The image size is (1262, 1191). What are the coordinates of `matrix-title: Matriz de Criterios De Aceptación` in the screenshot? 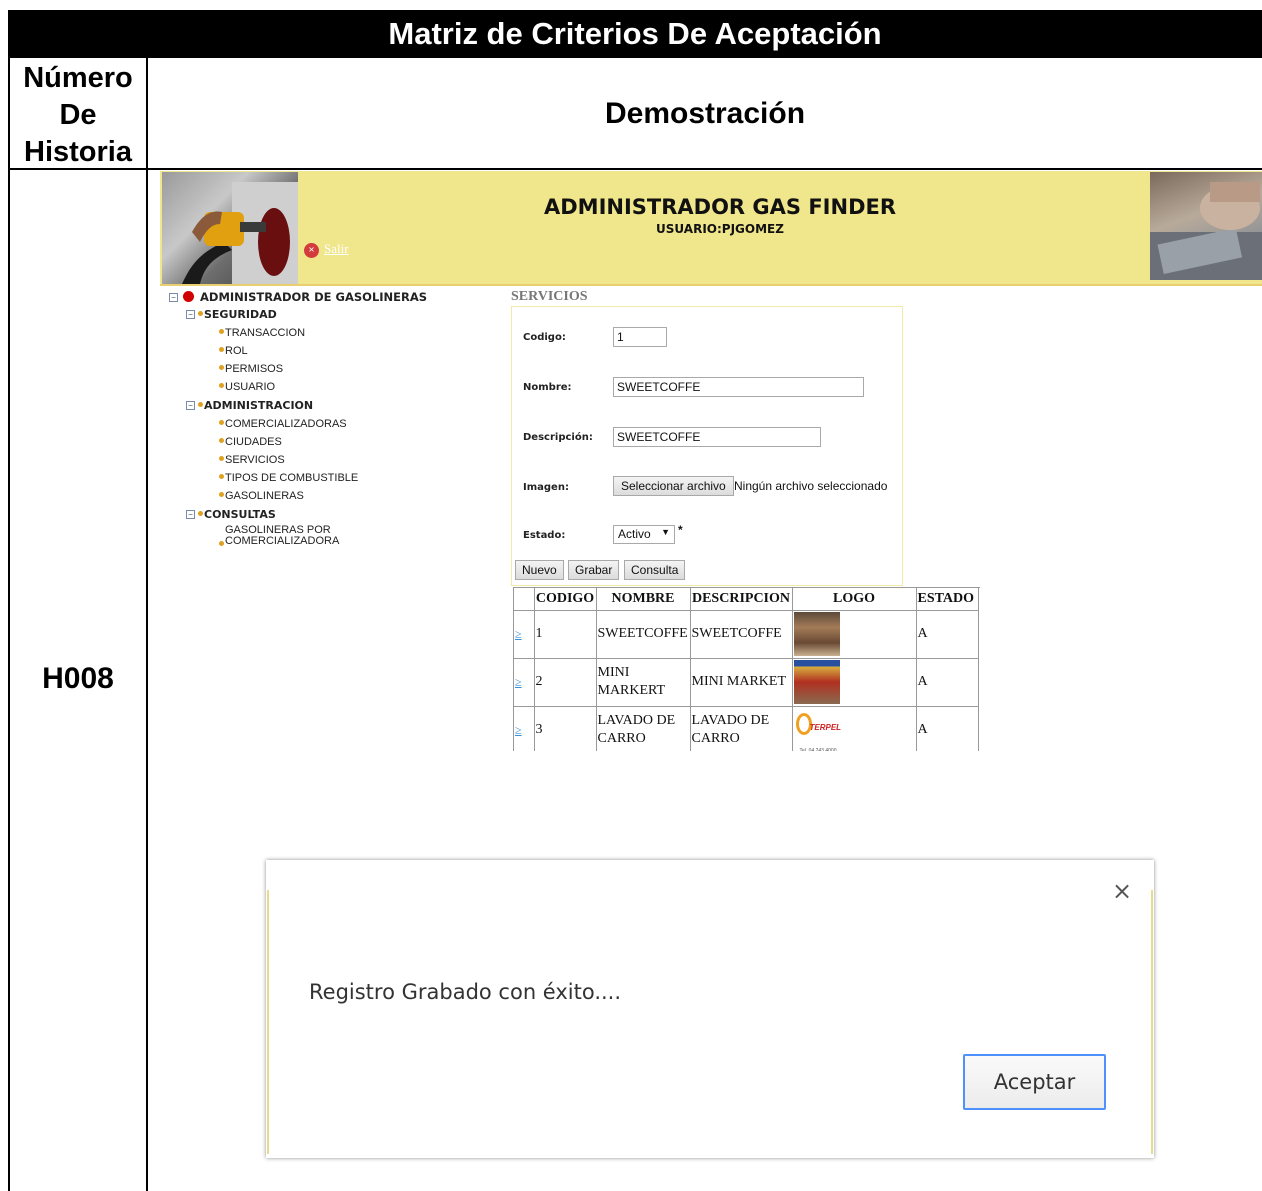 It's located at (635, 34).